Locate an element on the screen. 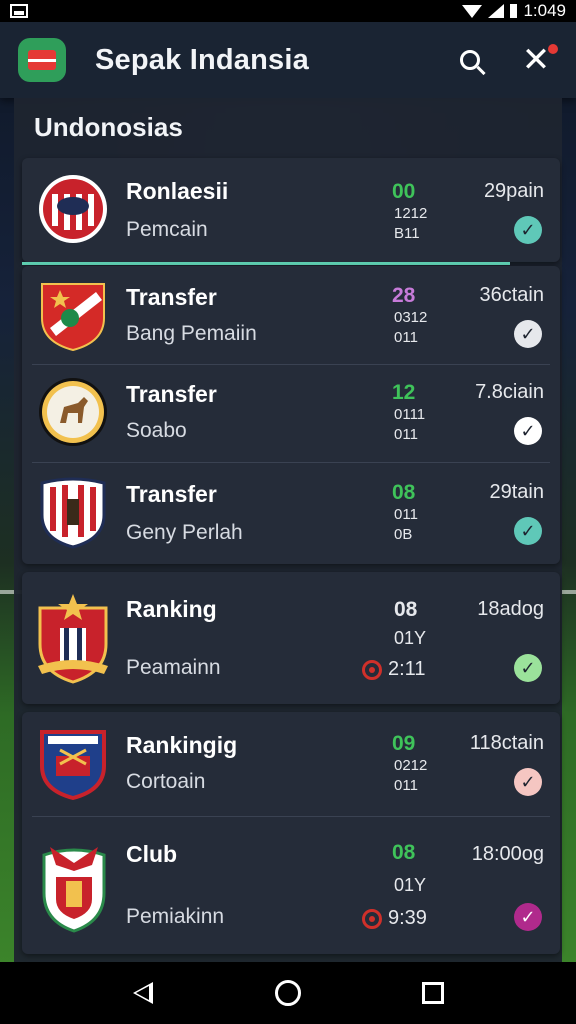  battery-icon is located at coordinates (514, 11).